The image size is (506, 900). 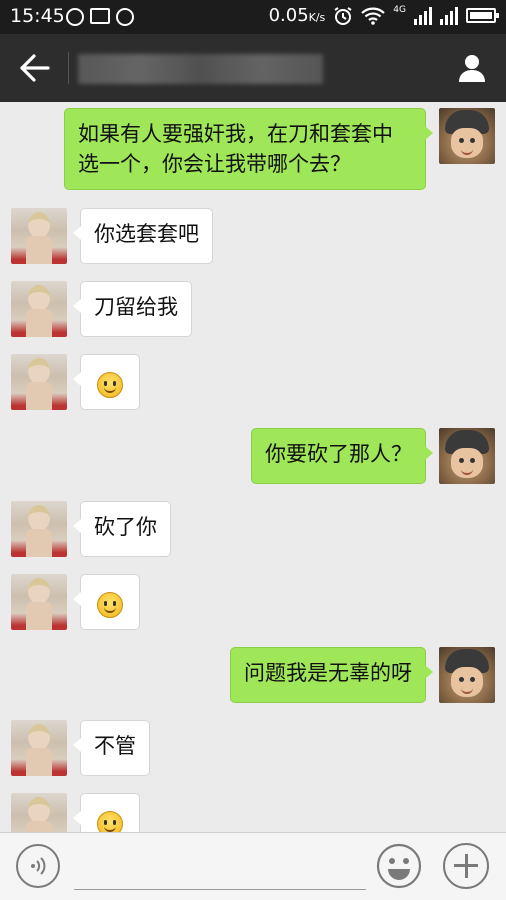 I want to click on sync-icon, so click(x=75, y=17).